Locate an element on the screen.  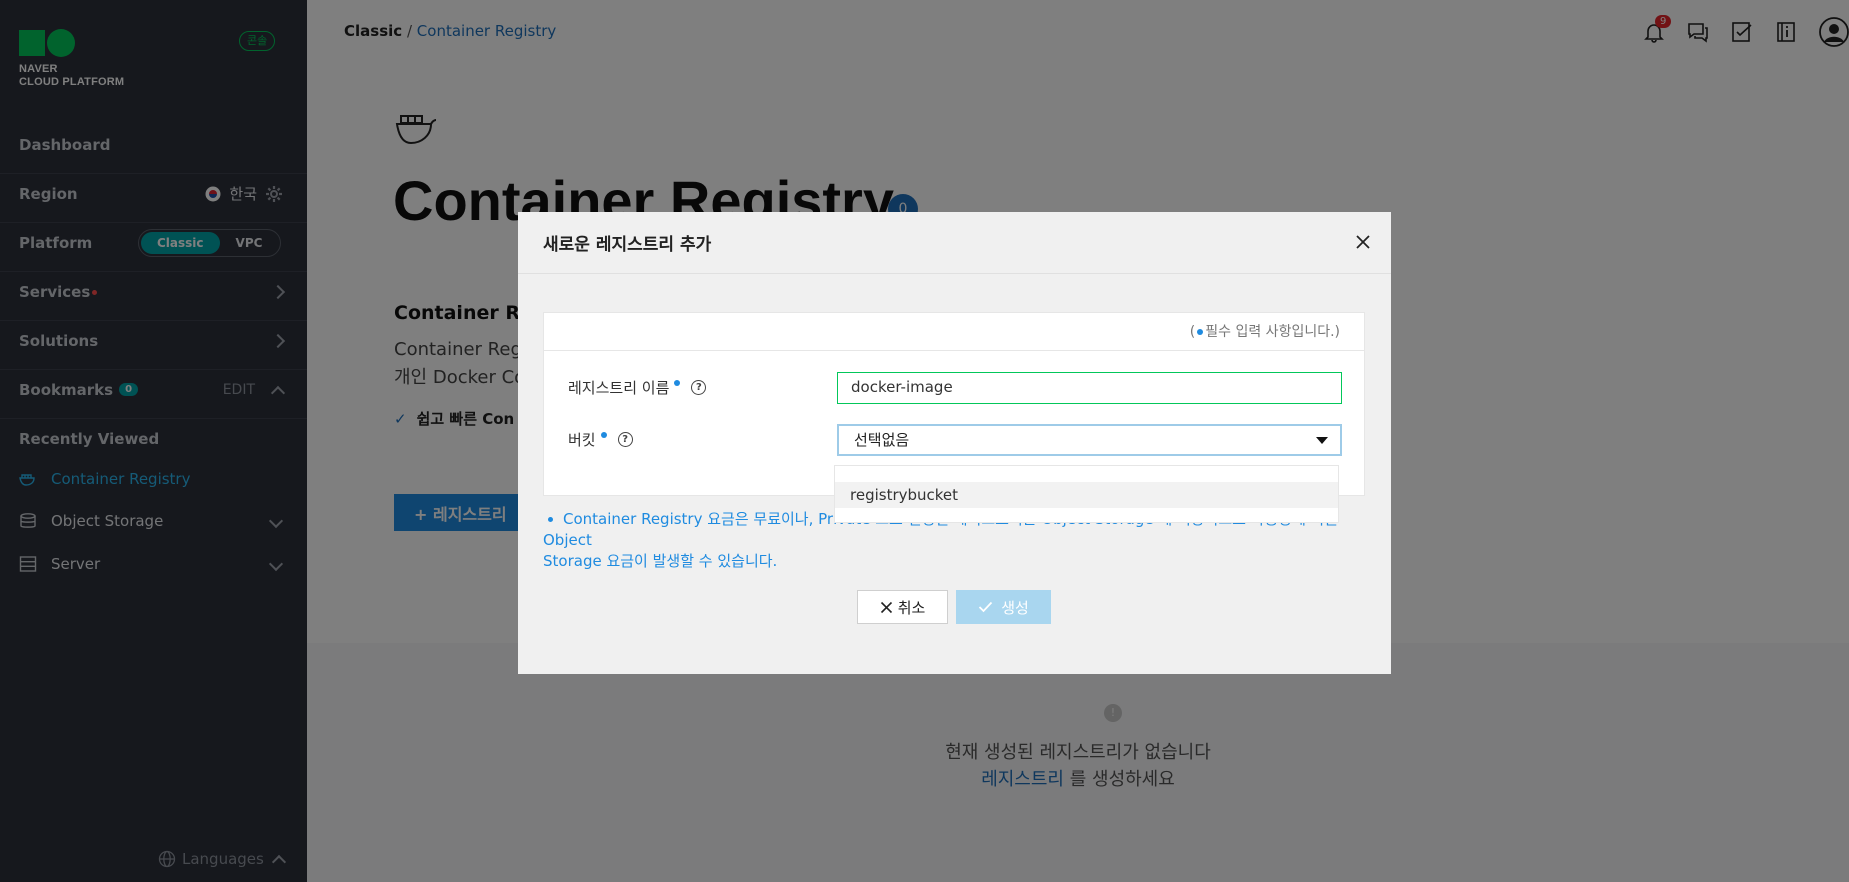
registry-name-label: 레지스트리 이름 ? is located at coordinates (637, 387).